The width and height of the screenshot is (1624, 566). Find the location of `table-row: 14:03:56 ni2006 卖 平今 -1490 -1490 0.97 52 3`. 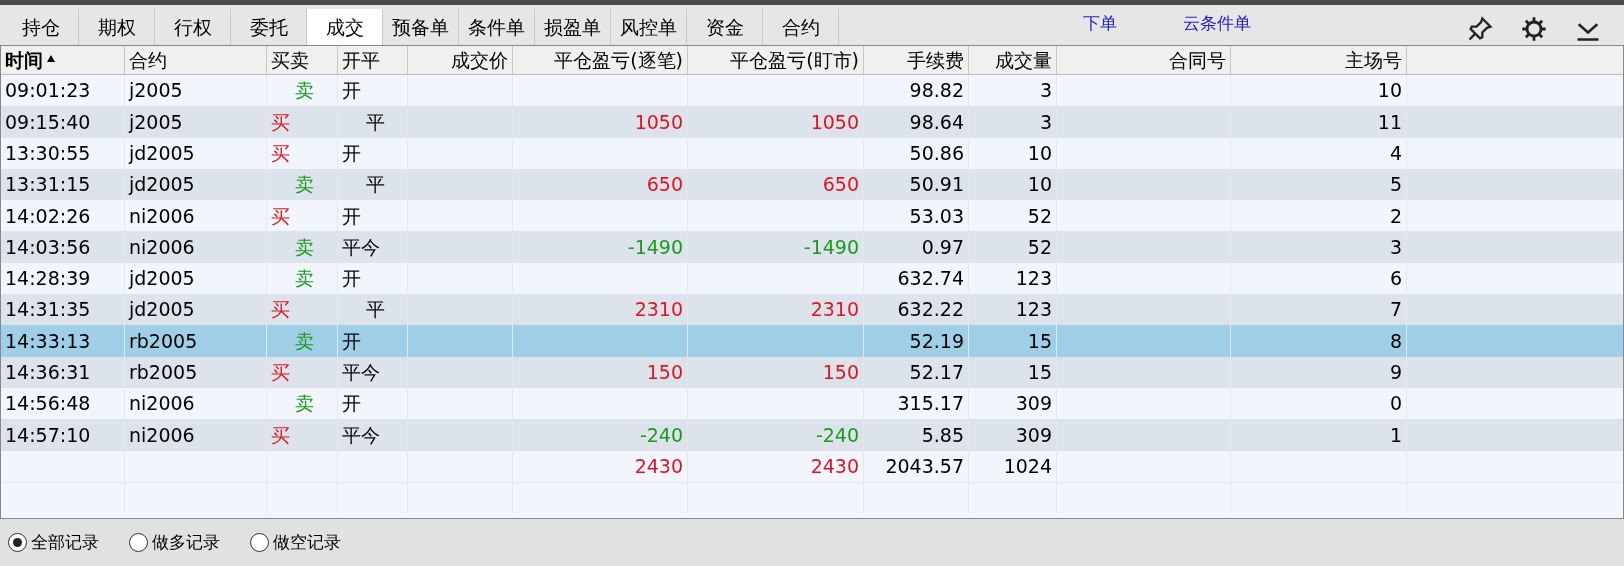

table-row: 14:03:56 ni2006 卖 平今 -1490 -1490 0.97 52 3 is located at coordinates (812, 247).